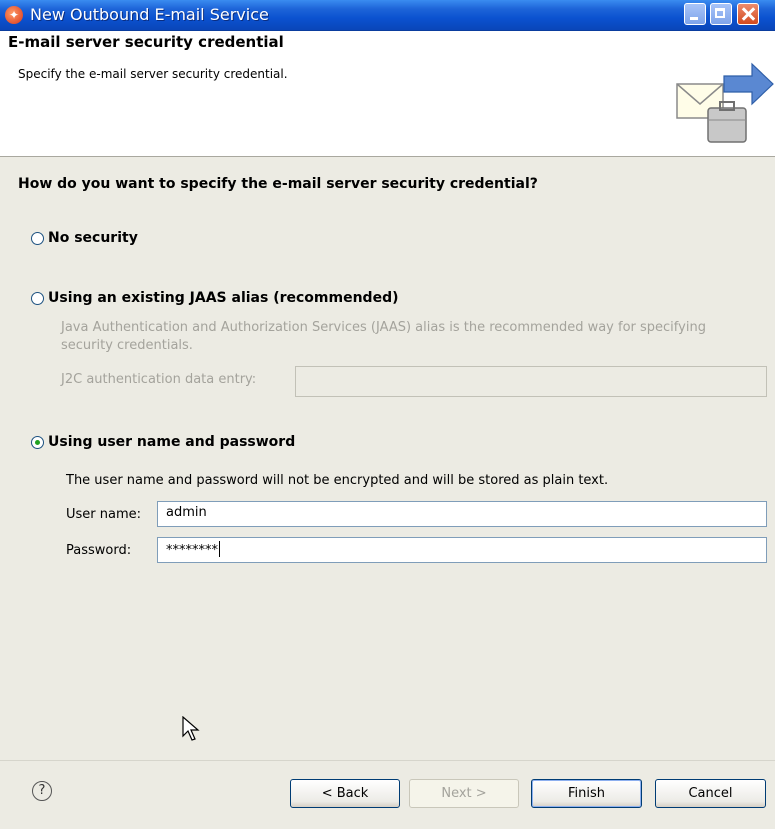 This screenshot has width=775, height=829. I want to click on j2c-label: J2C authentication data entry:, so click(159, 379).